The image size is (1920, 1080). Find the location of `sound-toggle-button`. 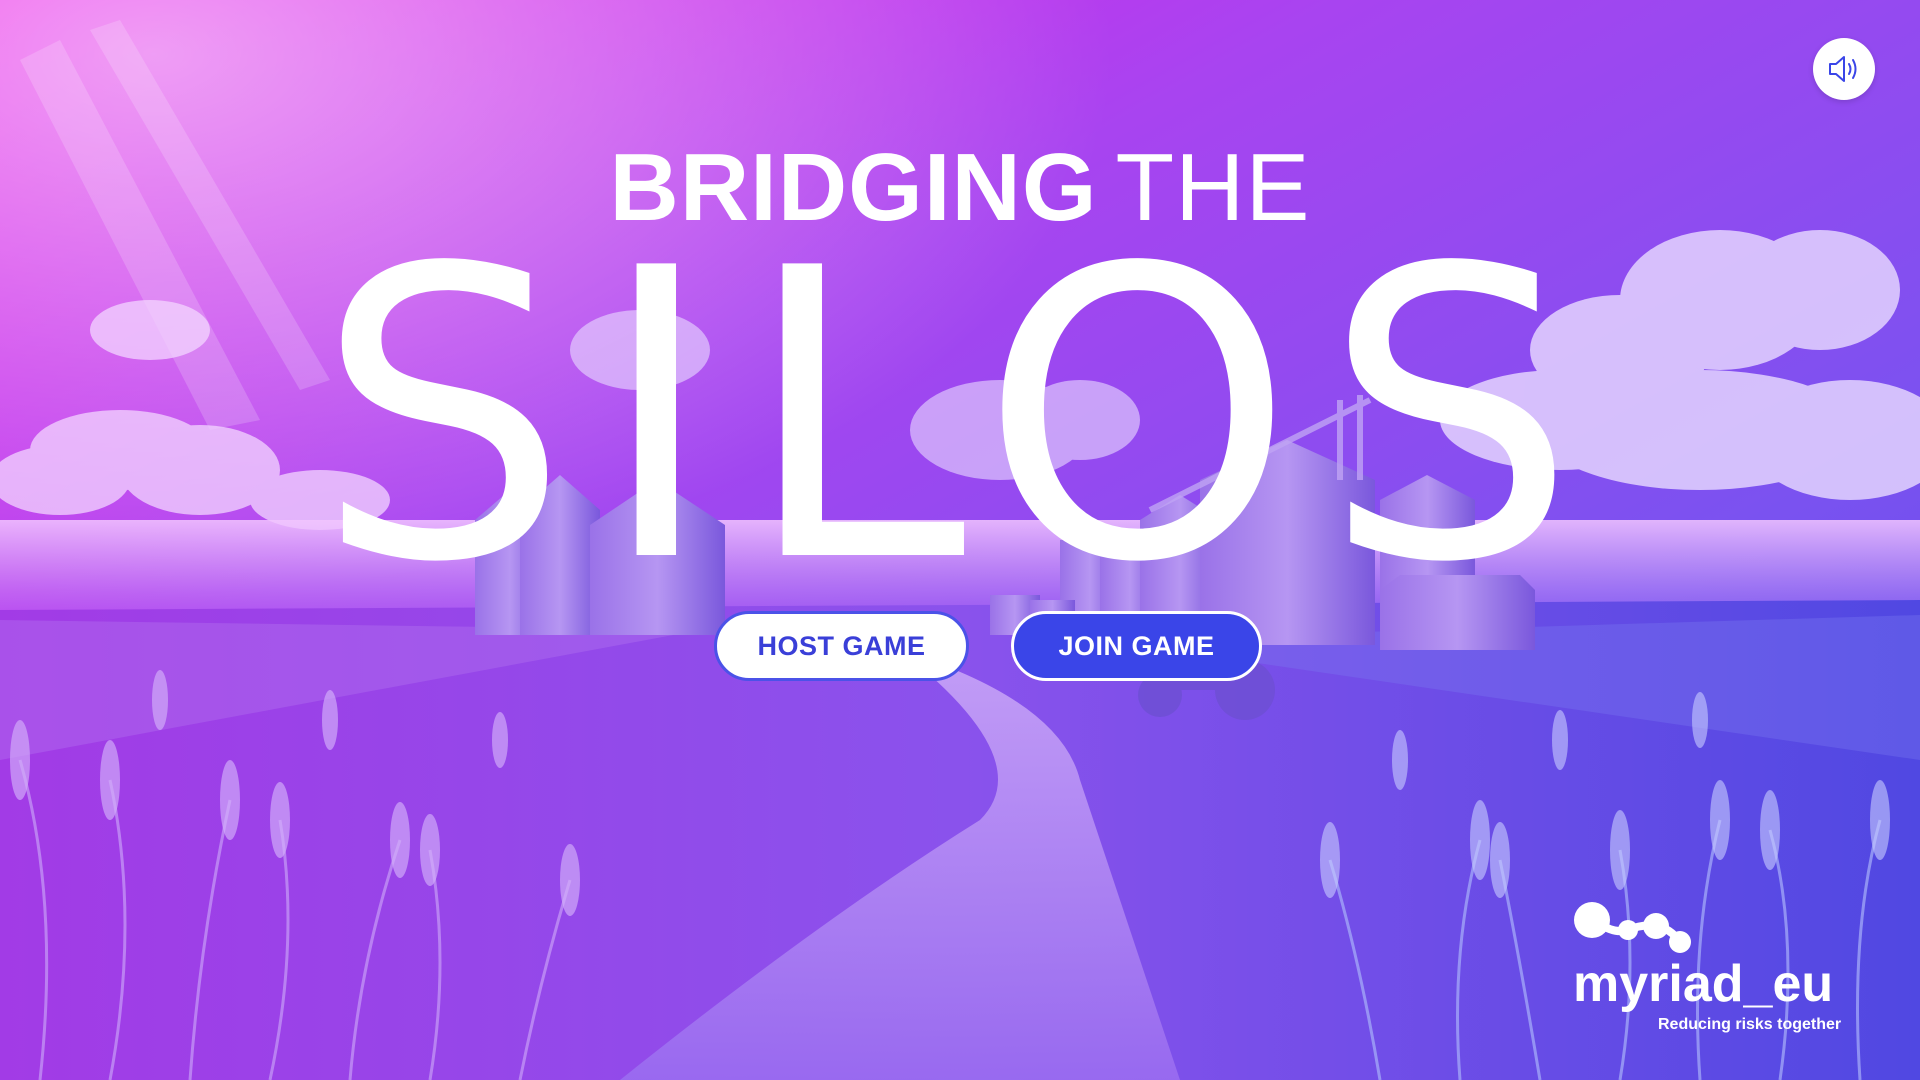

sound-toggle-button is located at coordinates (1844, 69).